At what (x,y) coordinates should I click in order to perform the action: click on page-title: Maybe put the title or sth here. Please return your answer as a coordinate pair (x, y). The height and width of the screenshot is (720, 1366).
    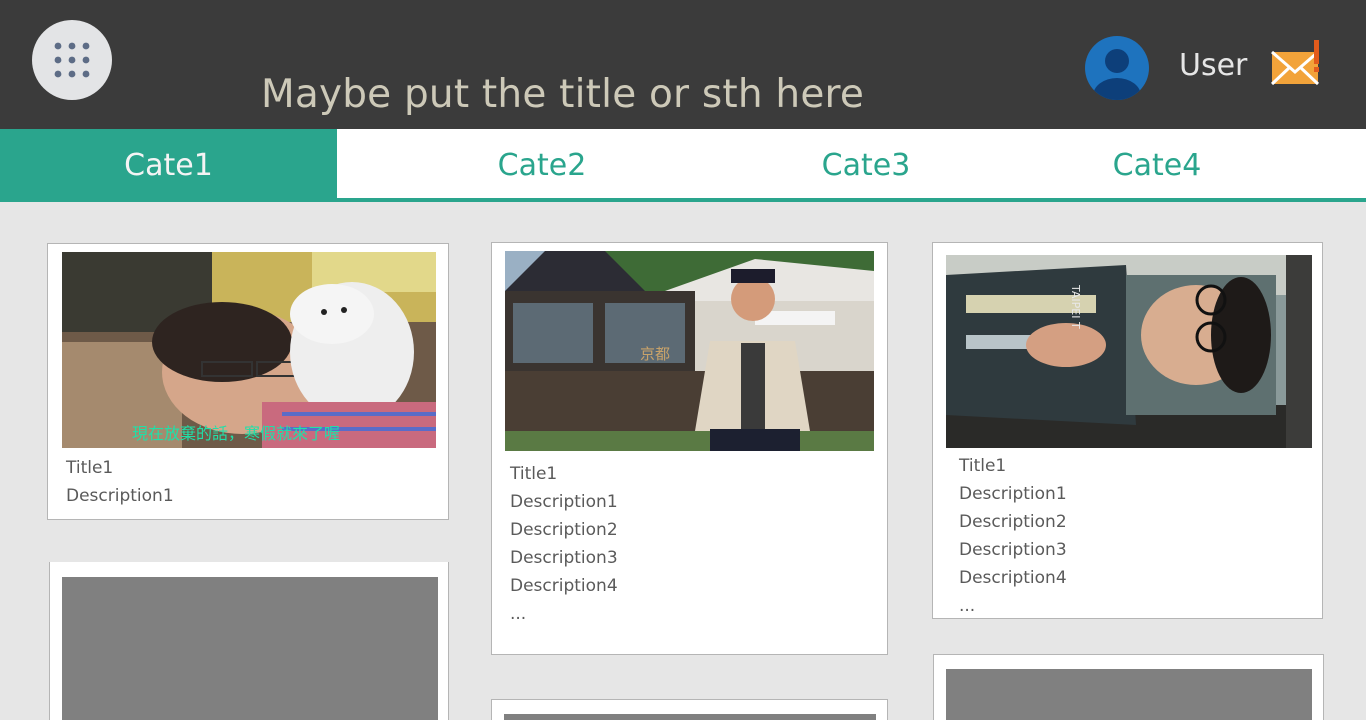
    Looking at the image, I should click on (563, 94).